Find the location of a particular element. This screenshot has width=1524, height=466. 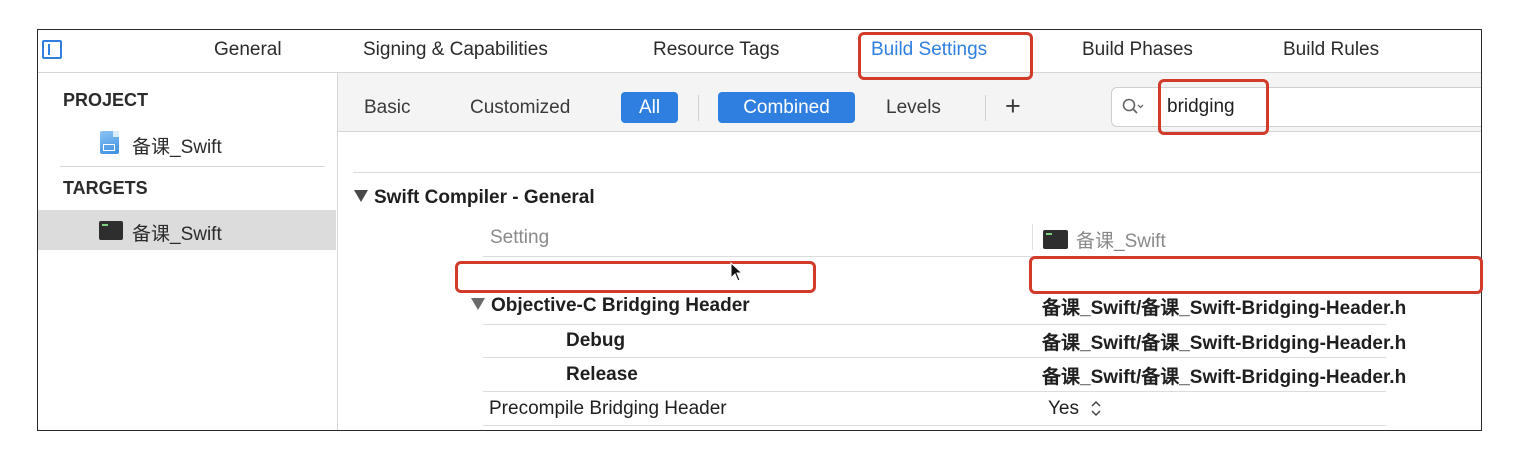

targets-section-header: TARGETS is located at coordinates (105, 188).